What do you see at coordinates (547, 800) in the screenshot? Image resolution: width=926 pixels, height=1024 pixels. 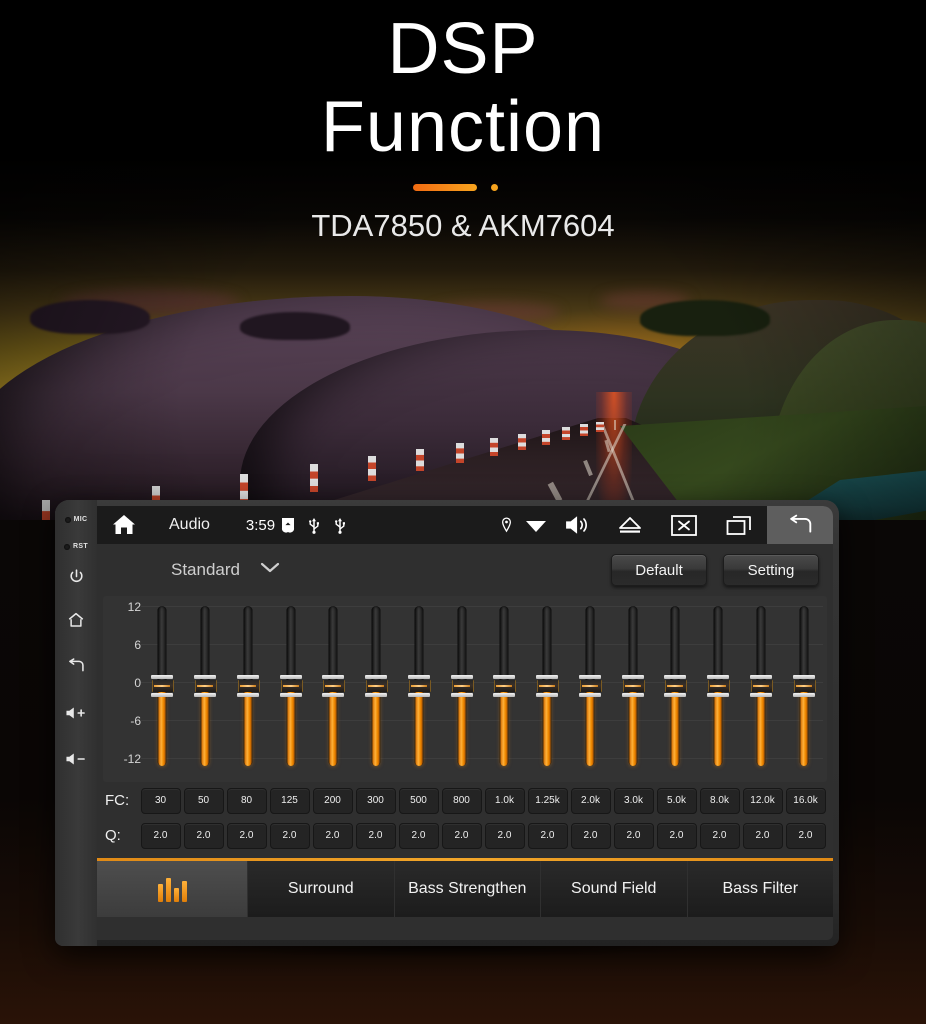 I see `fc-cell: 1.25k` at bounding box center [547, 800].